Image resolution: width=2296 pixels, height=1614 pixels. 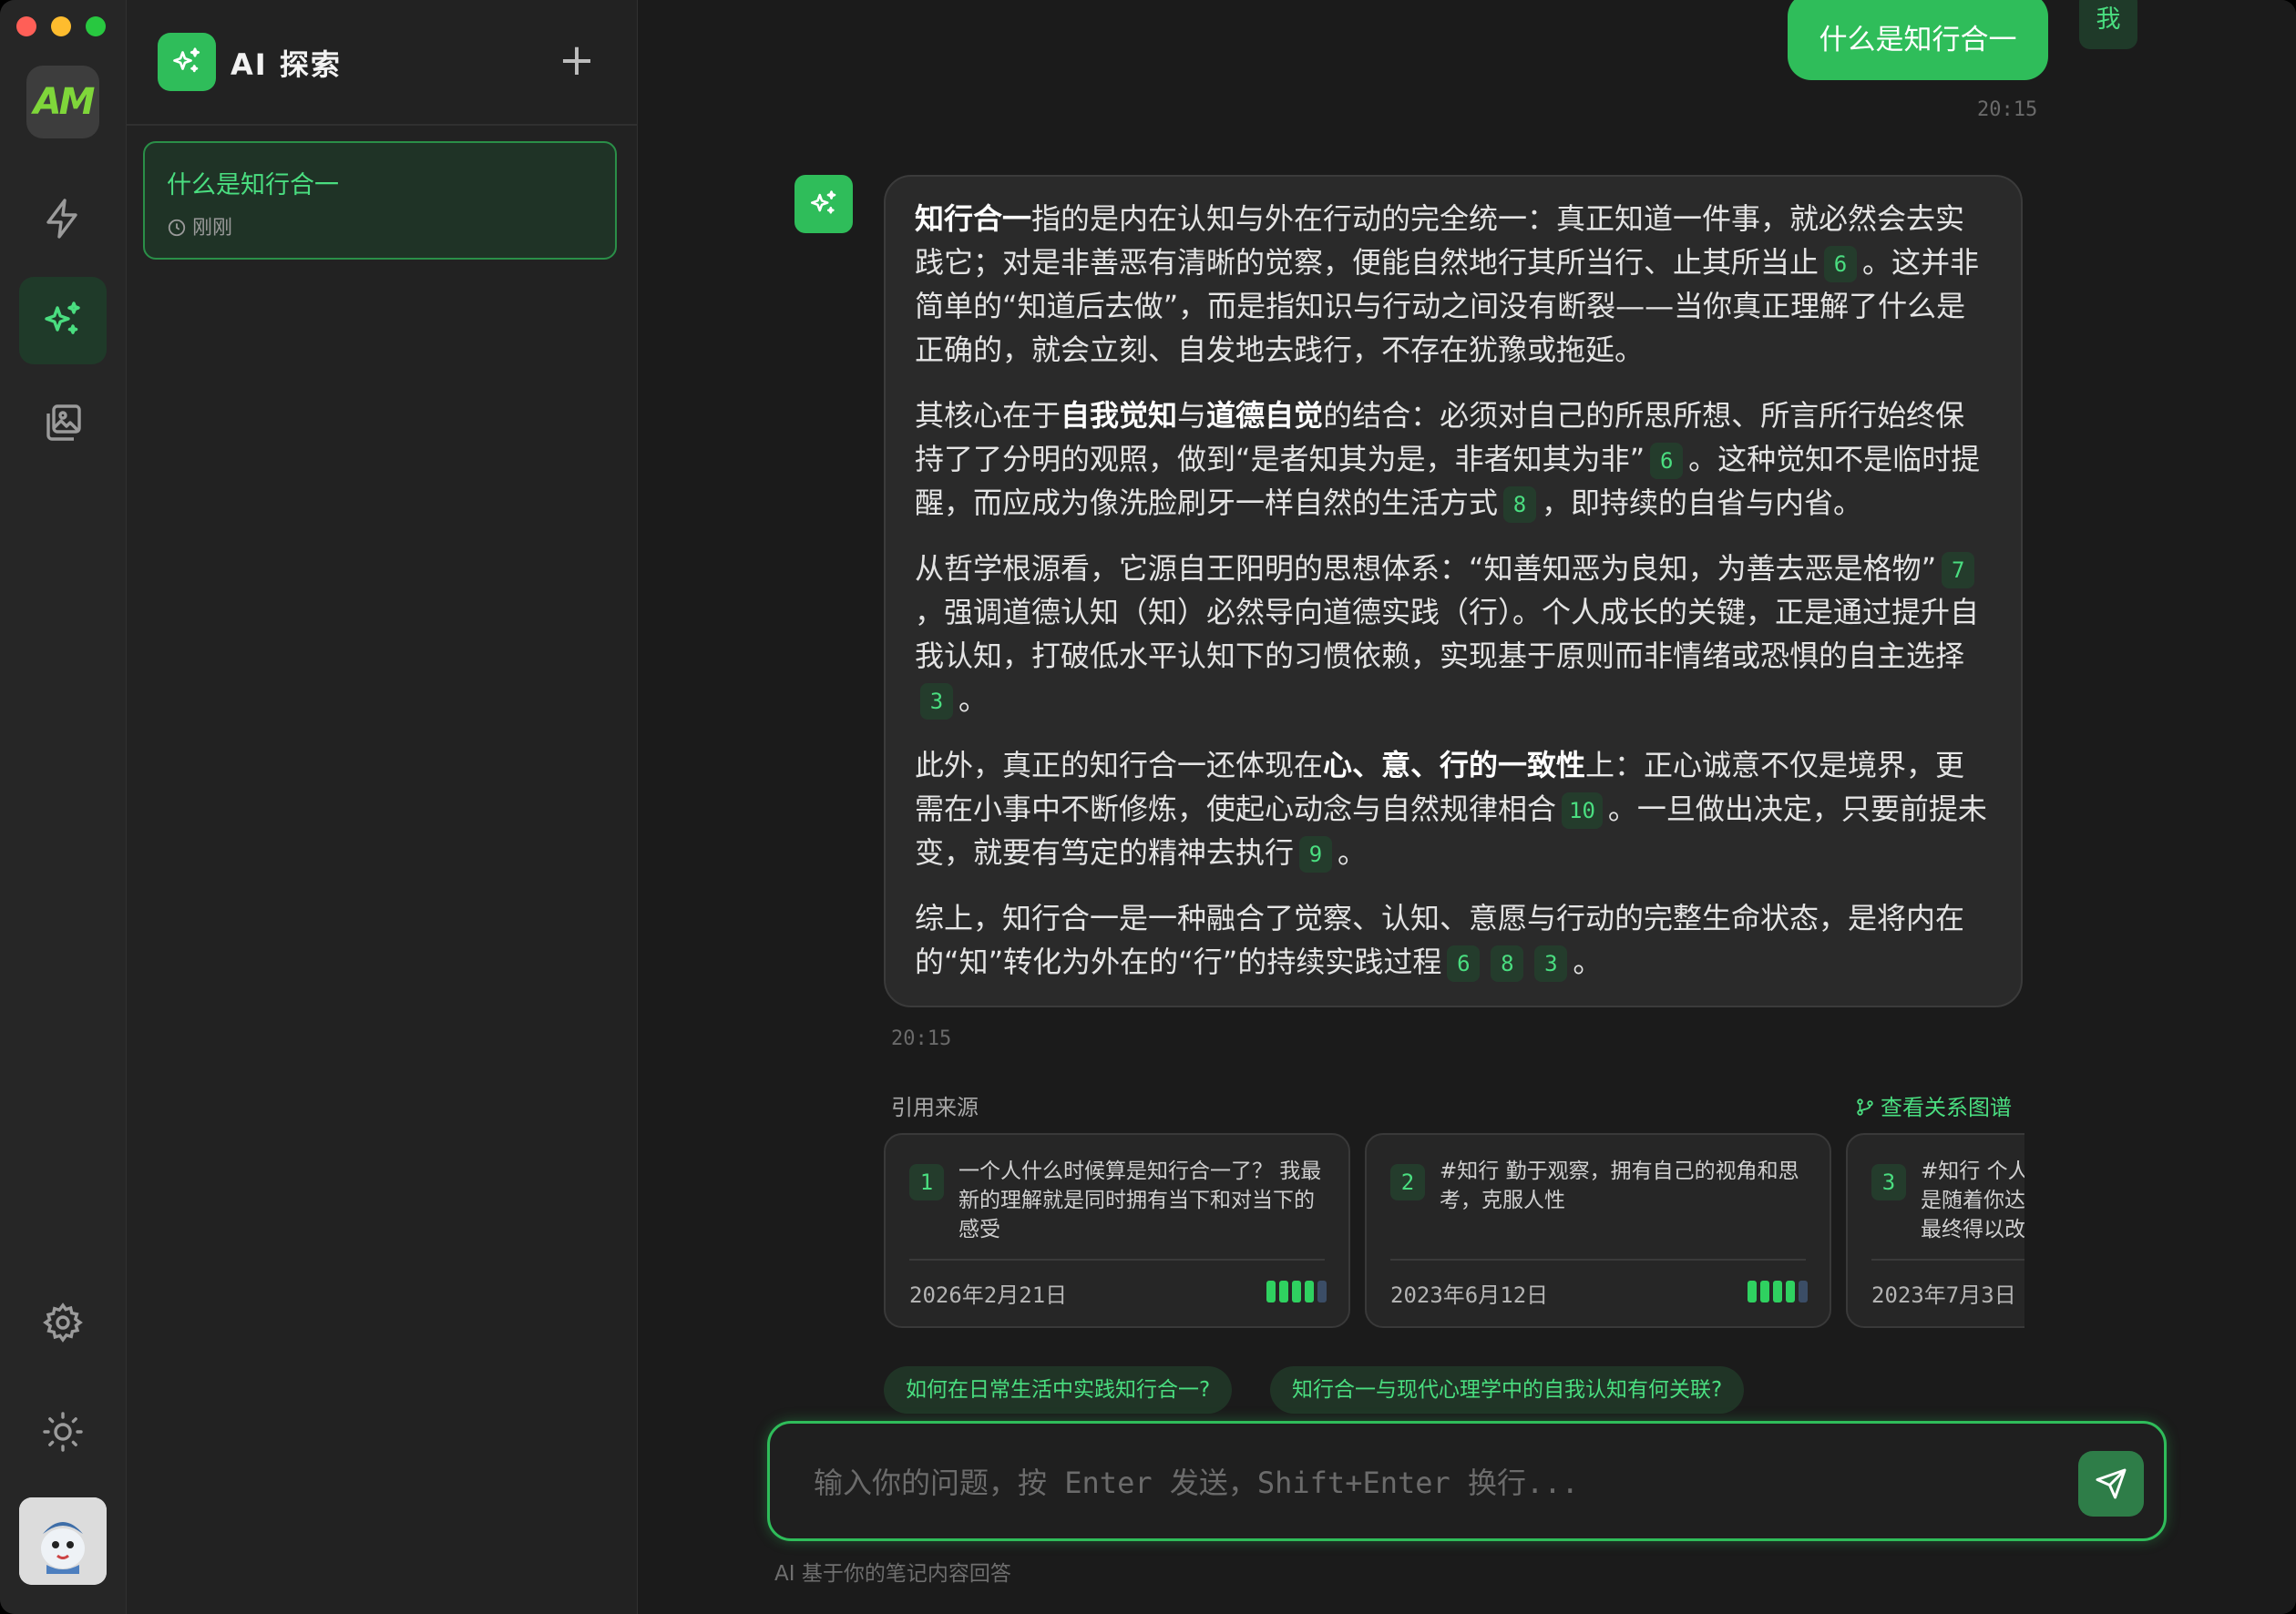 I want to click on rail-gallery-button, so click(x=63, y=422).